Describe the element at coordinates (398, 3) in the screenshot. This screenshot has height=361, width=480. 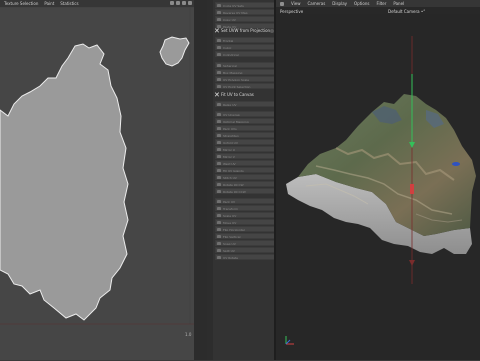
I see `menu-panel: Panel` at that location.